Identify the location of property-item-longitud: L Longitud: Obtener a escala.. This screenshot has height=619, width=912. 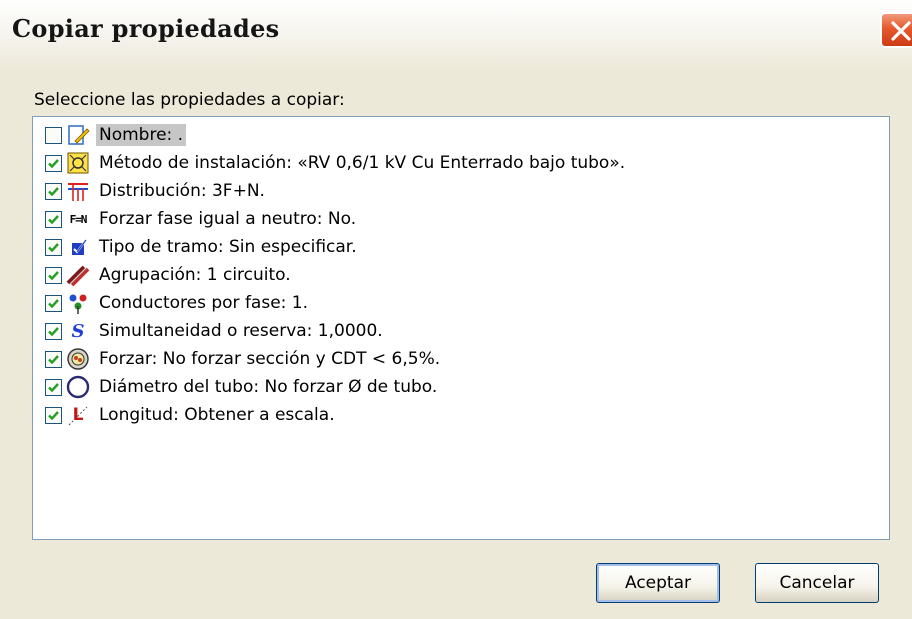
(191, 415).